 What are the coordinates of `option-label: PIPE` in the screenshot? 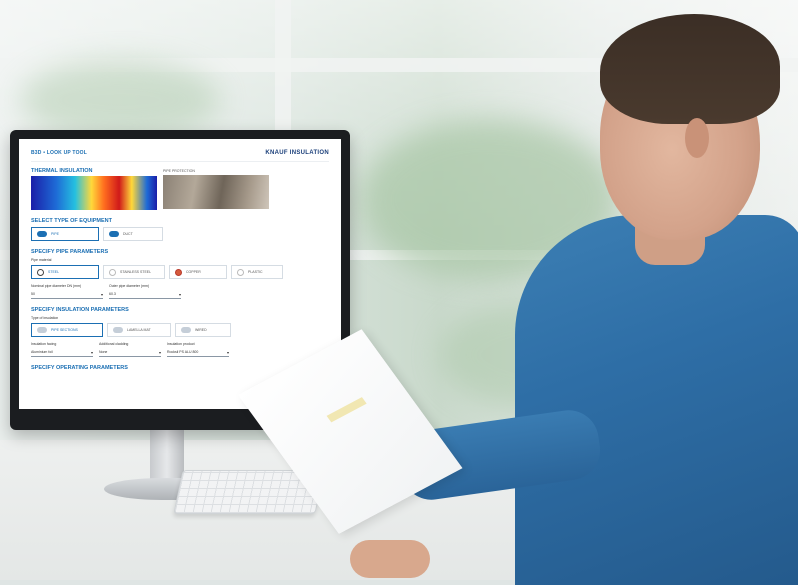 It's located at (55, 234).